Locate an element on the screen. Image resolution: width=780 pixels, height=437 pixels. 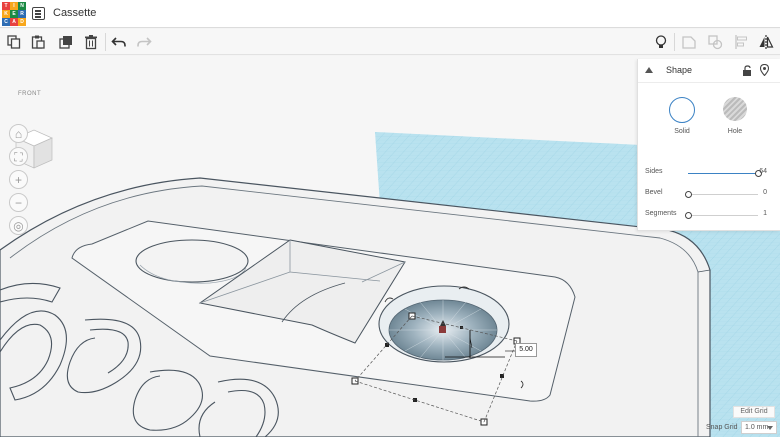
segments-property-row: Segments 1 is located at coordinates (709, 216).